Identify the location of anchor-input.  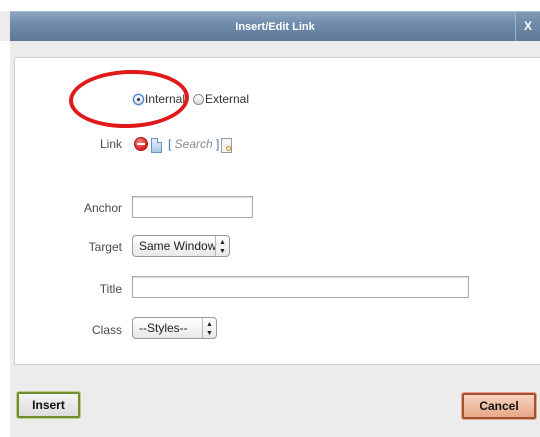
(192, 207).